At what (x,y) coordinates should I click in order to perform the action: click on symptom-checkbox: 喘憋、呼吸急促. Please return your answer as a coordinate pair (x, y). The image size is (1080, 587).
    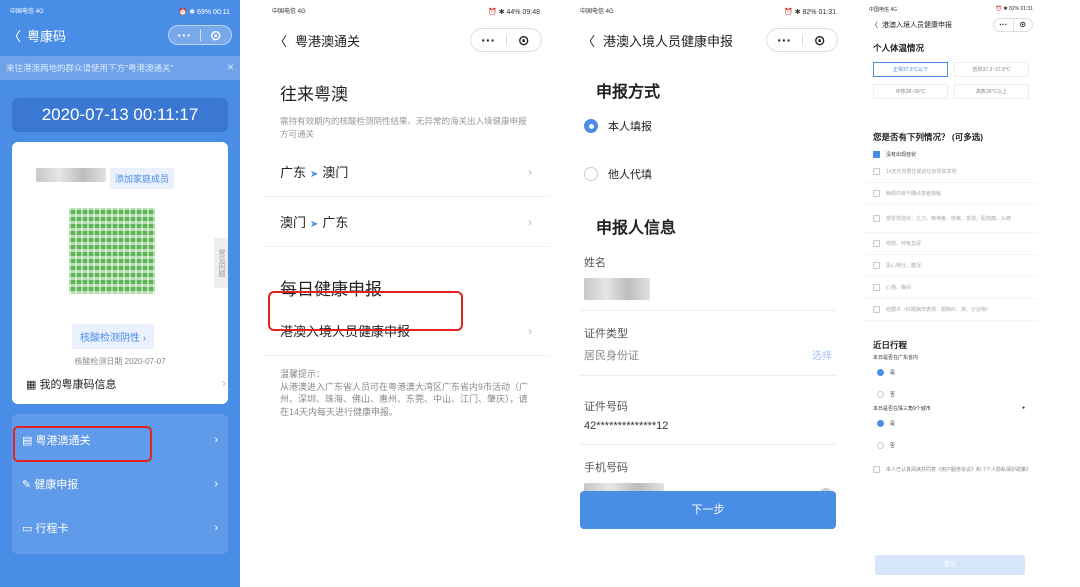
    Looking at the image, I should click on (951, 244).